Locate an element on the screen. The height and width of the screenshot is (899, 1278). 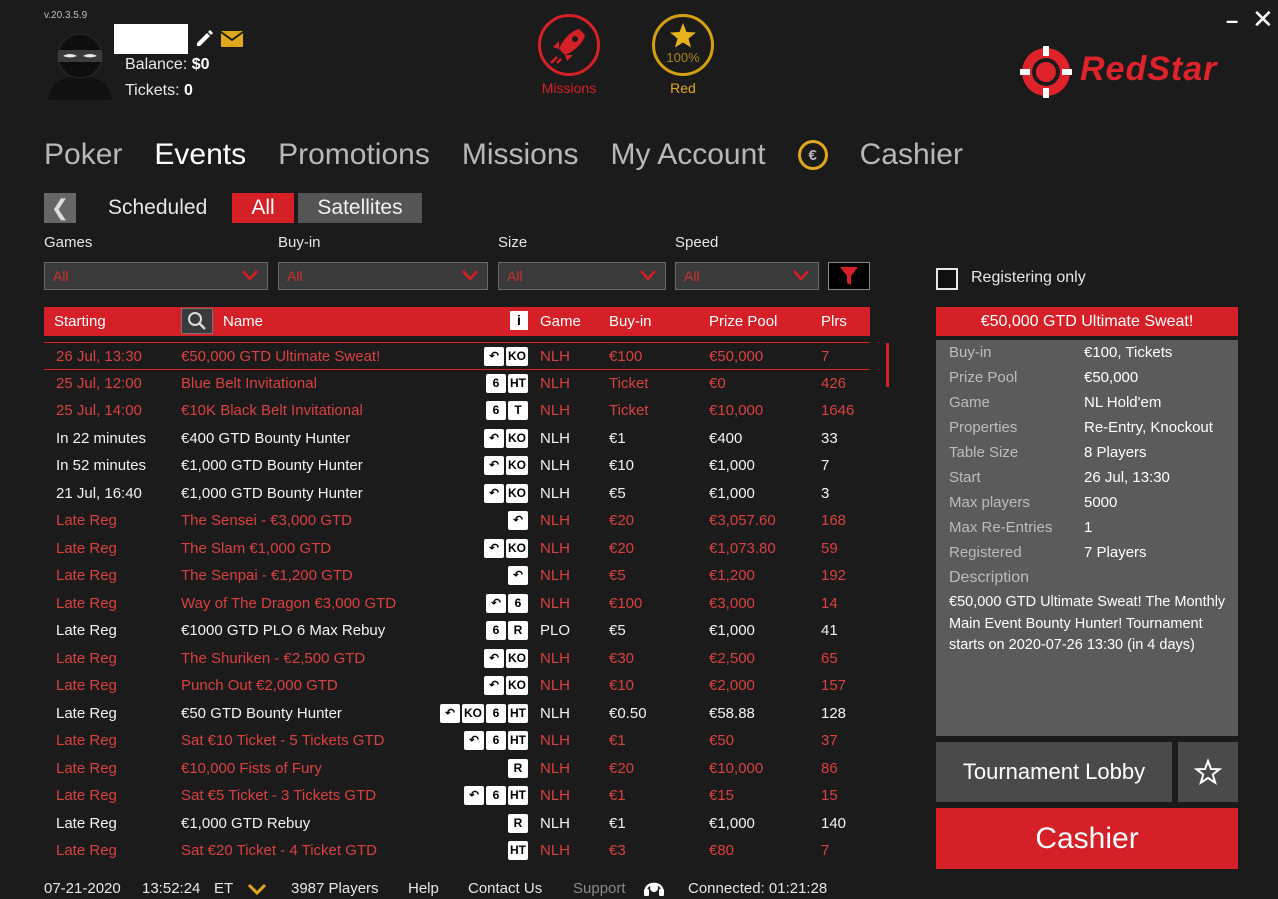
nav-my-account: My Account is located at coordinates (688, 155).